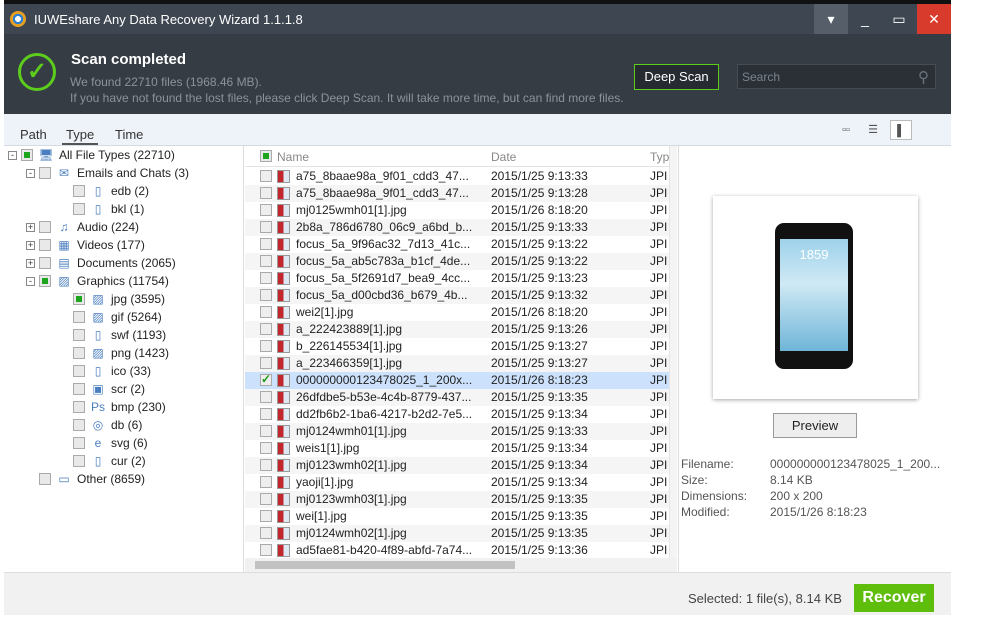  I want to click on tree-node: + ▤ Documents (2065), so click(101, 263).